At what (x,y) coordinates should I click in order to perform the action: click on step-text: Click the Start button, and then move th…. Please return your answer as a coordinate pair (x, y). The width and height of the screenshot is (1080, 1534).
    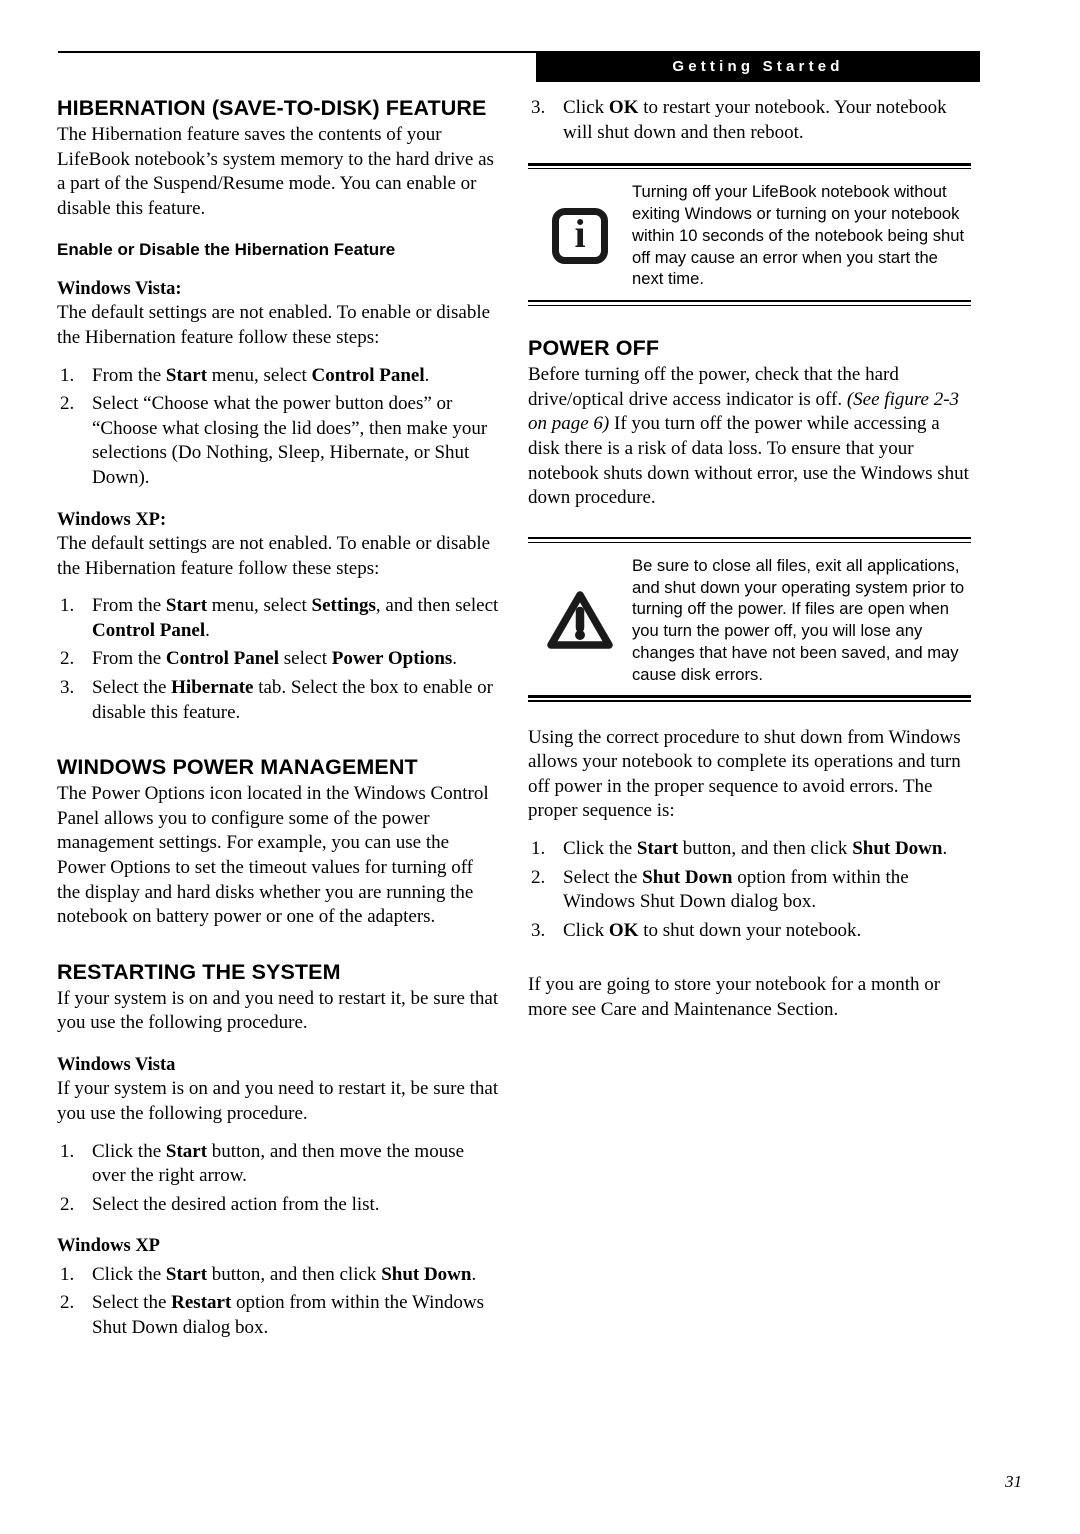
    Looking at the image, I should click on (278, 1163).